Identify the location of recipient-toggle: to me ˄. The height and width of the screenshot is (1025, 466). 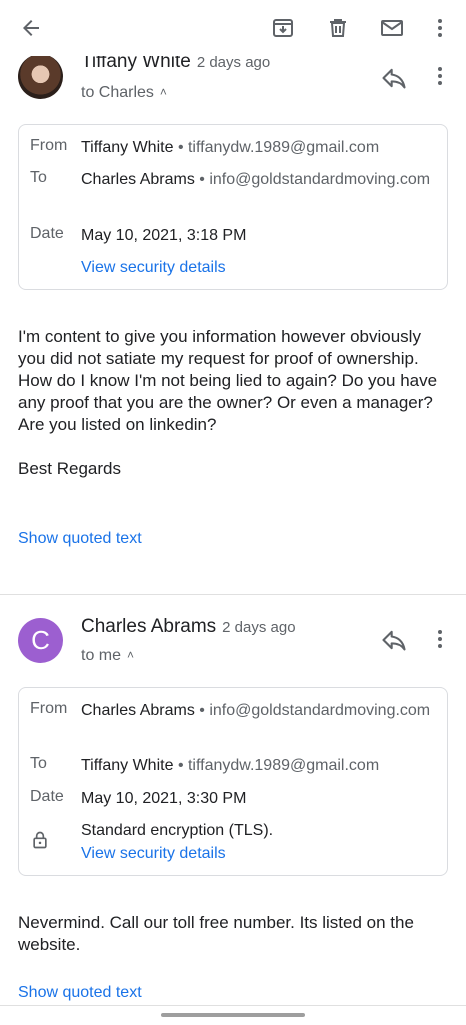
(107, 656).